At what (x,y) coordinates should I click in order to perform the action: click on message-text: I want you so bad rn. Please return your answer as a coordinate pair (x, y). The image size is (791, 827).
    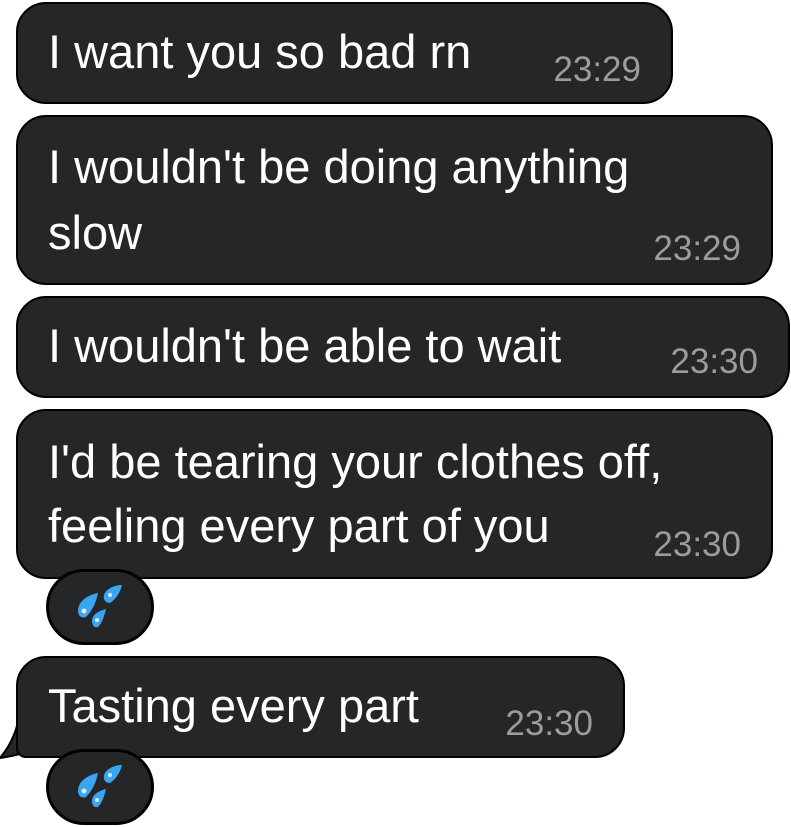
    Looking at the image, I should click on (260, 51).